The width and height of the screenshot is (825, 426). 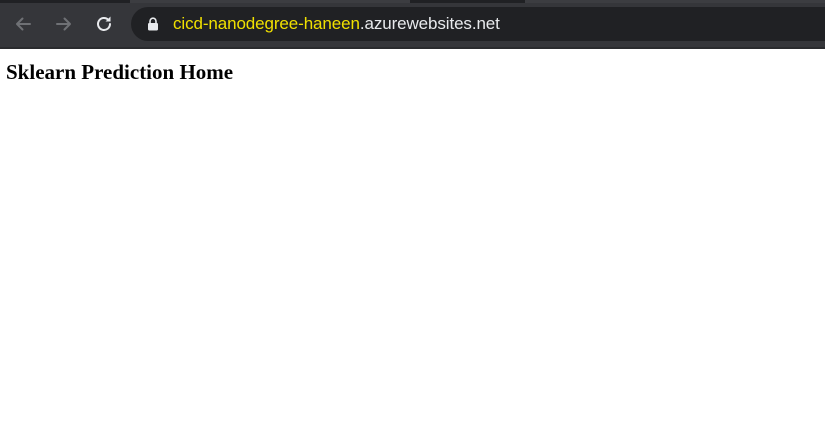 I want to click on url-domain: .azurewebsites.net, so click(x=429, y=23).